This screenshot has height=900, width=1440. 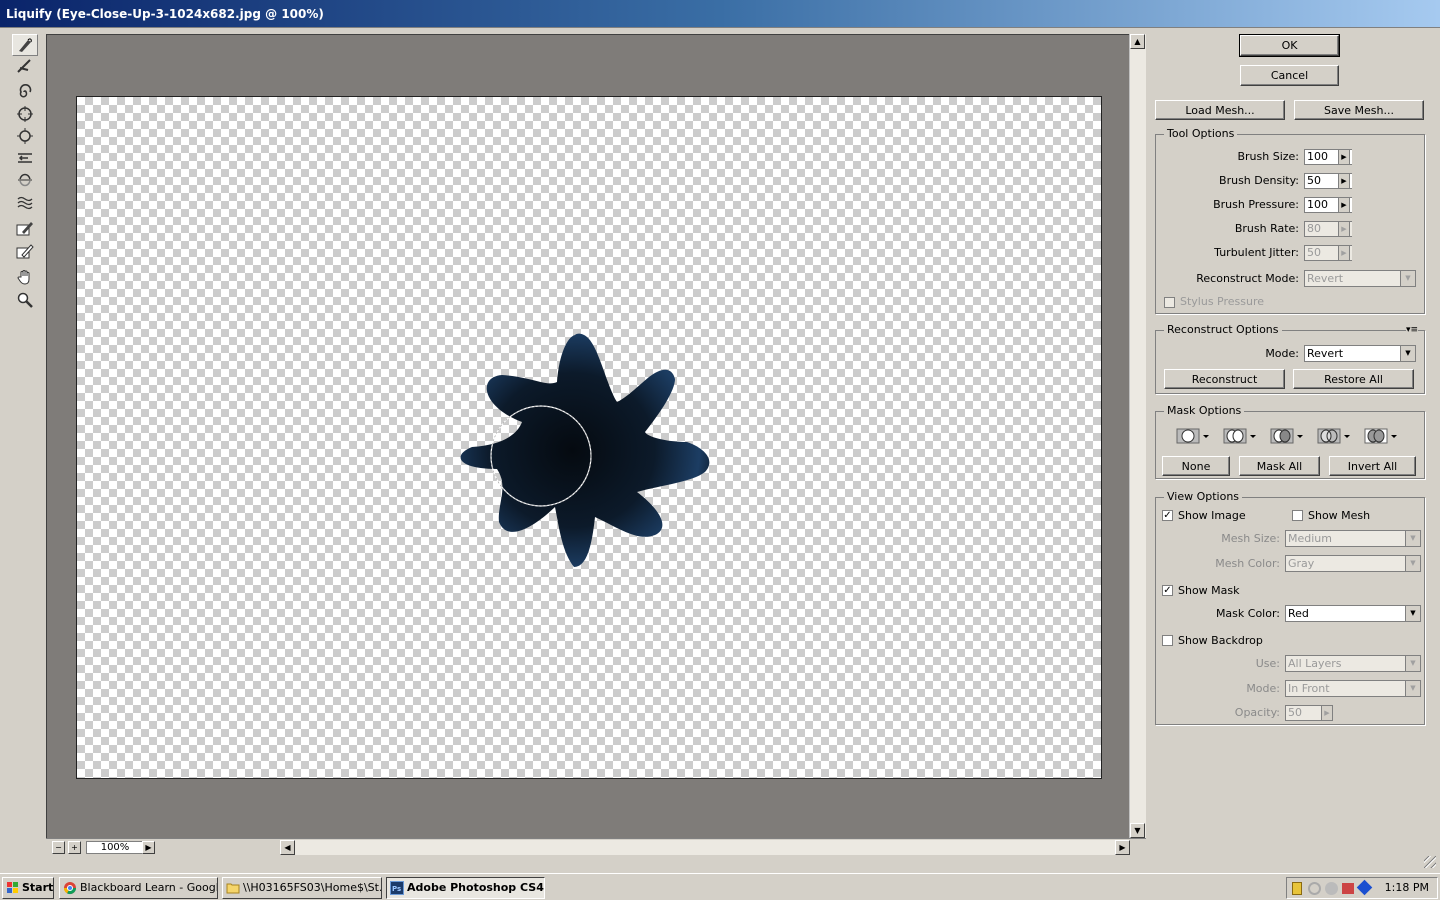 What do you see at coordinates (1353, 538) in the screenshot?
I see `mesh-size-select: Medium ▼` at bounding box center [1353, 538].